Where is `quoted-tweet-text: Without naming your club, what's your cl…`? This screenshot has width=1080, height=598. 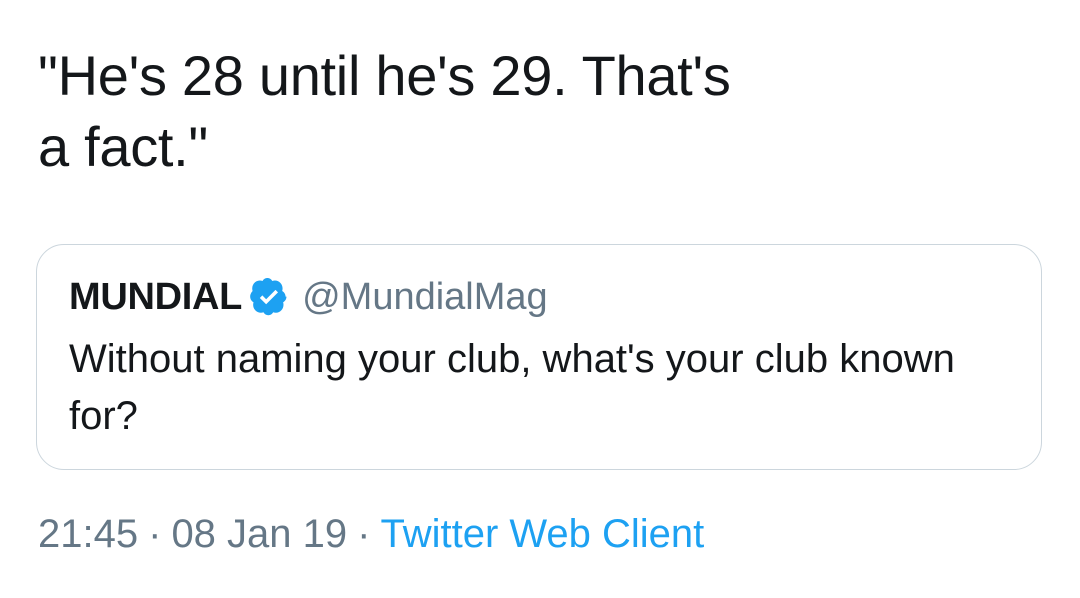 quoted-tweet-text: Without naming your club, what's your cl… is located at coordinates (512, 387).